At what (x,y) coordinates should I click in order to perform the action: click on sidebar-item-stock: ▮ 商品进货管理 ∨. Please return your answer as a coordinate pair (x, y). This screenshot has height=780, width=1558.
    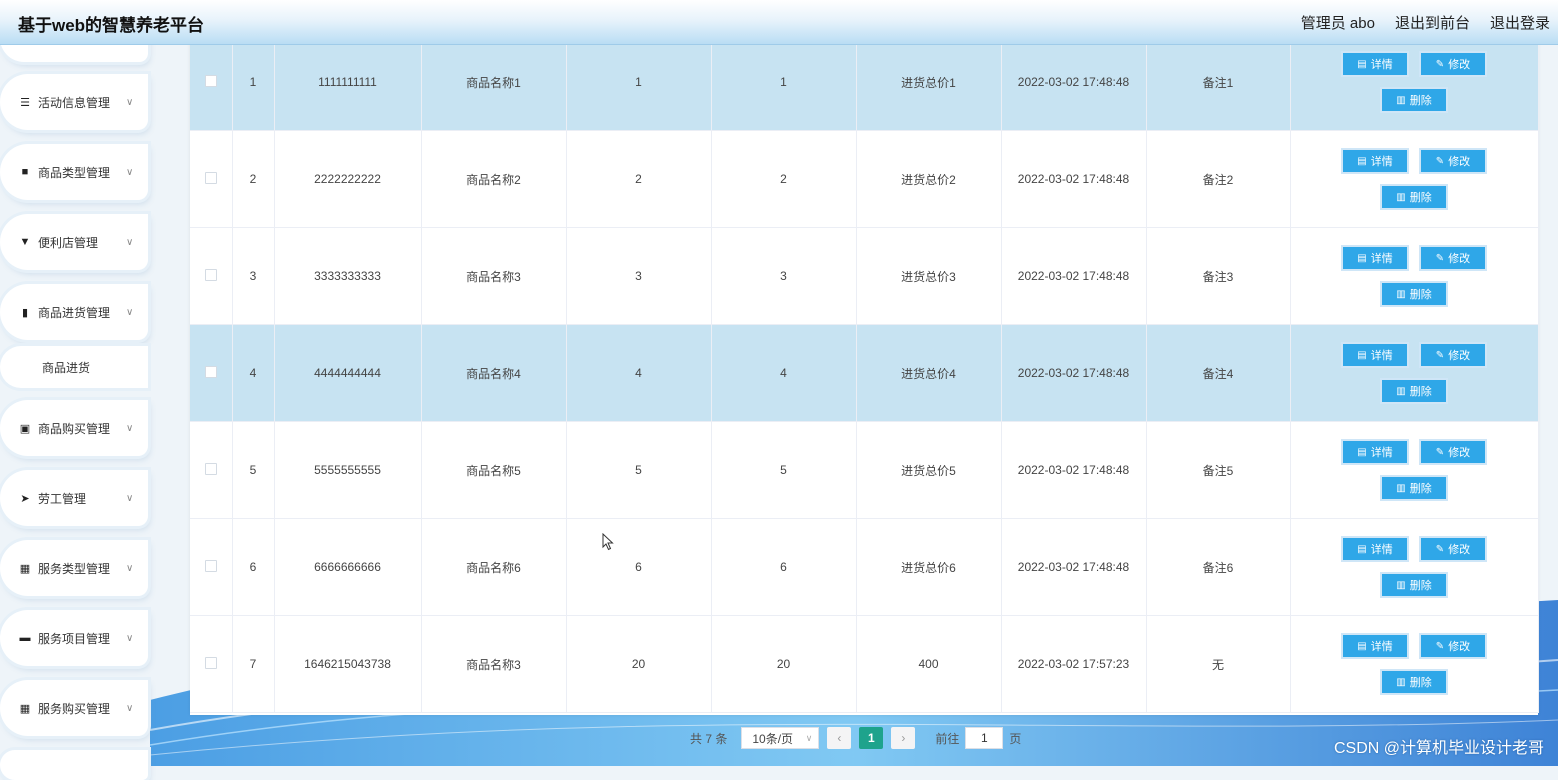
    Looking at the image, I should click on (74, 312).